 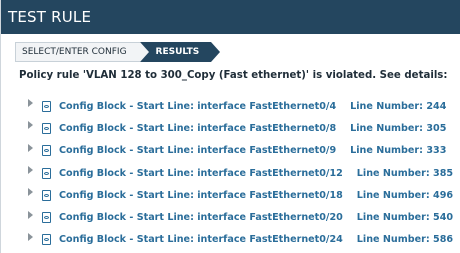 I want to click on wizard-steps: SELECT/ENTER CONFIG RESULTS, so click(x=117, y=52).